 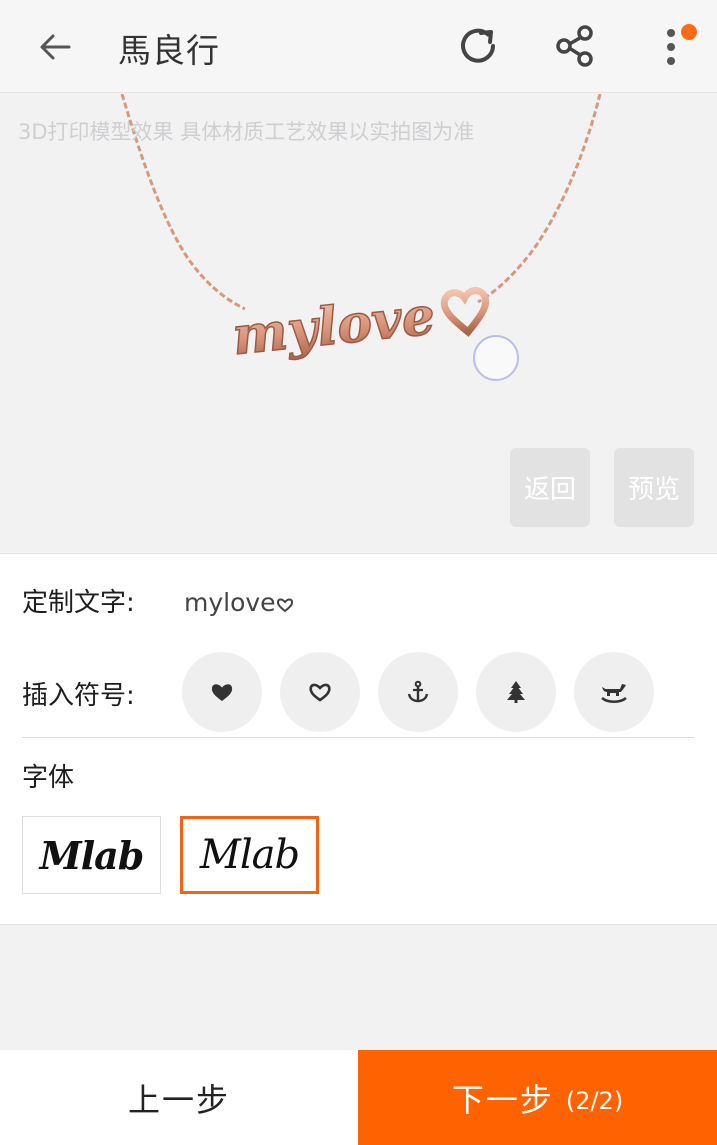 I want to click on share-button, so click(x=575, y=46).